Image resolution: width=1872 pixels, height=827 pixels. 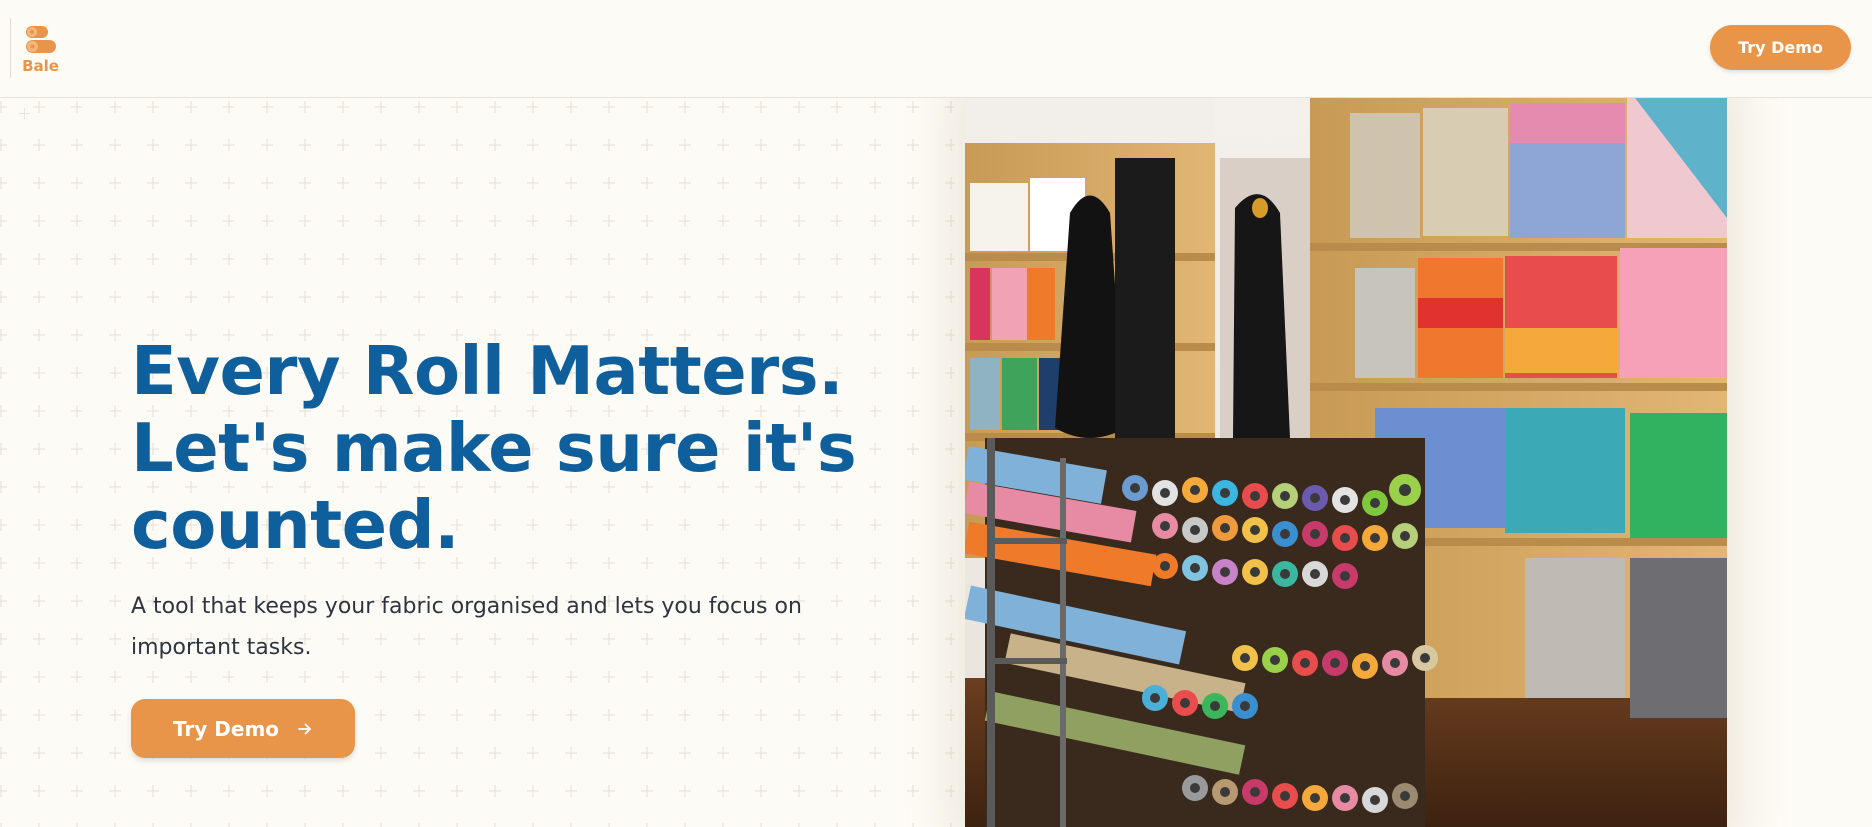 What do you see at coordinates (304, 728) in the screenshot?
I see `arrow-right-icon` at bounding box center [304, 728].